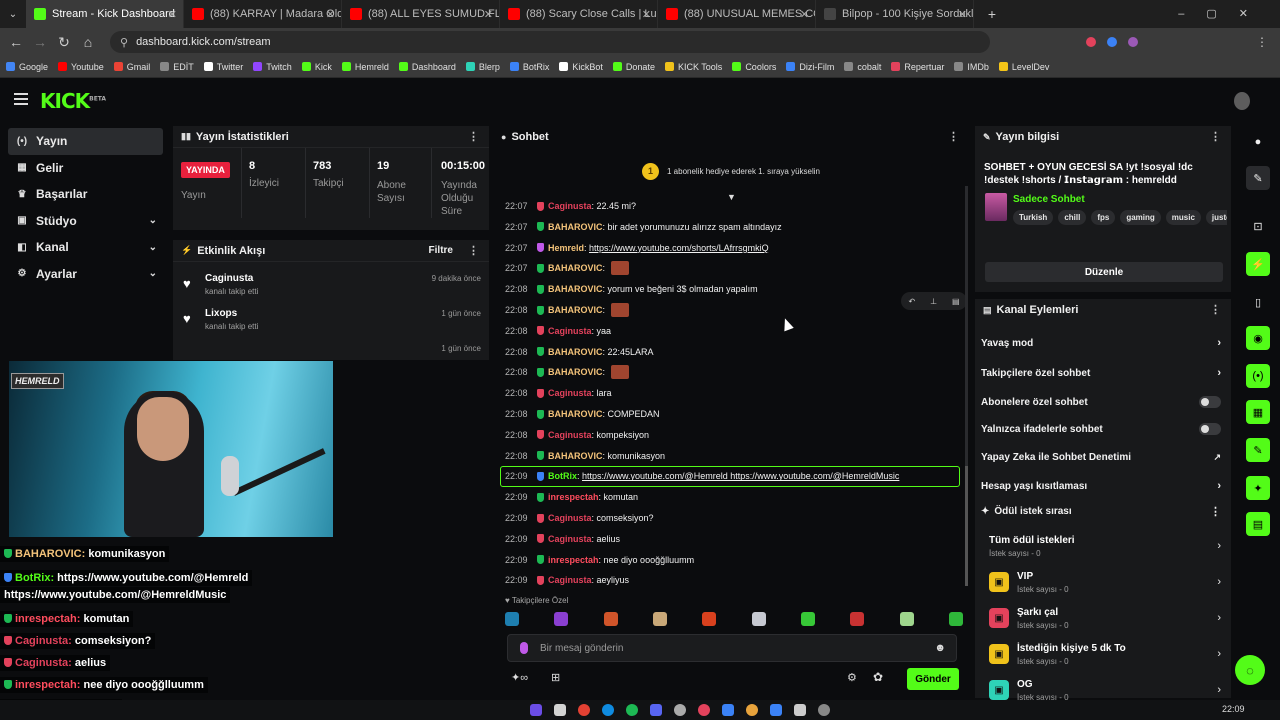  I want to click on stream-info-more-icon: ⋮, so click(1215, 136).